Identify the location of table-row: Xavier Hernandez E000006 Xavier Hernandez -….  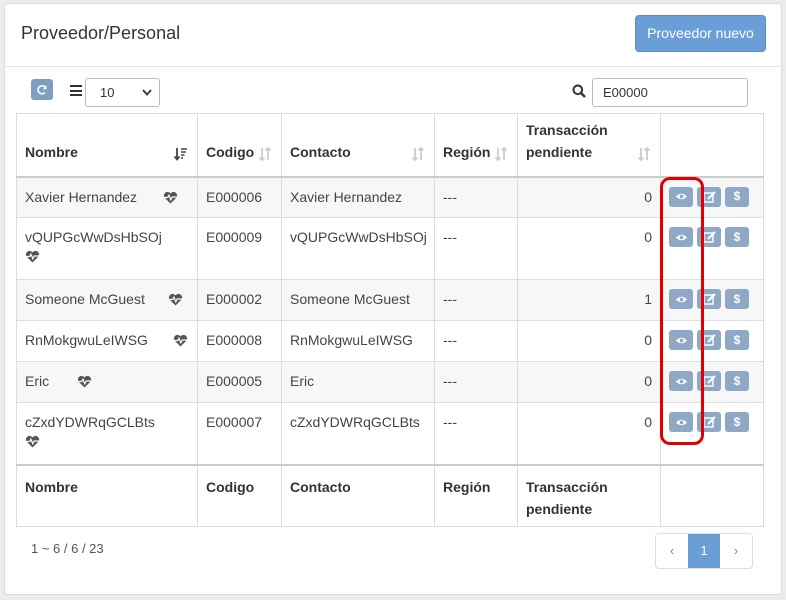
(390, 197).